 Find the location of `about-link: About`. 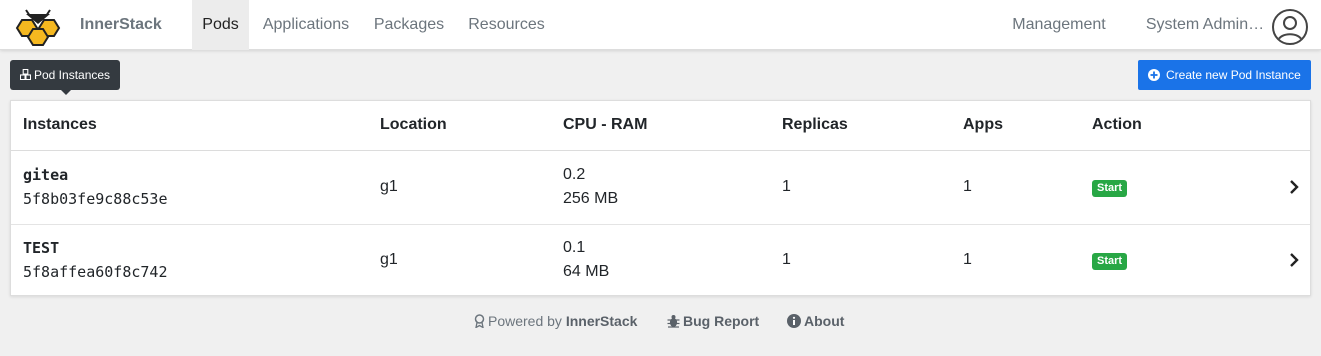

about-link: About is located at coordinates (815, 321).